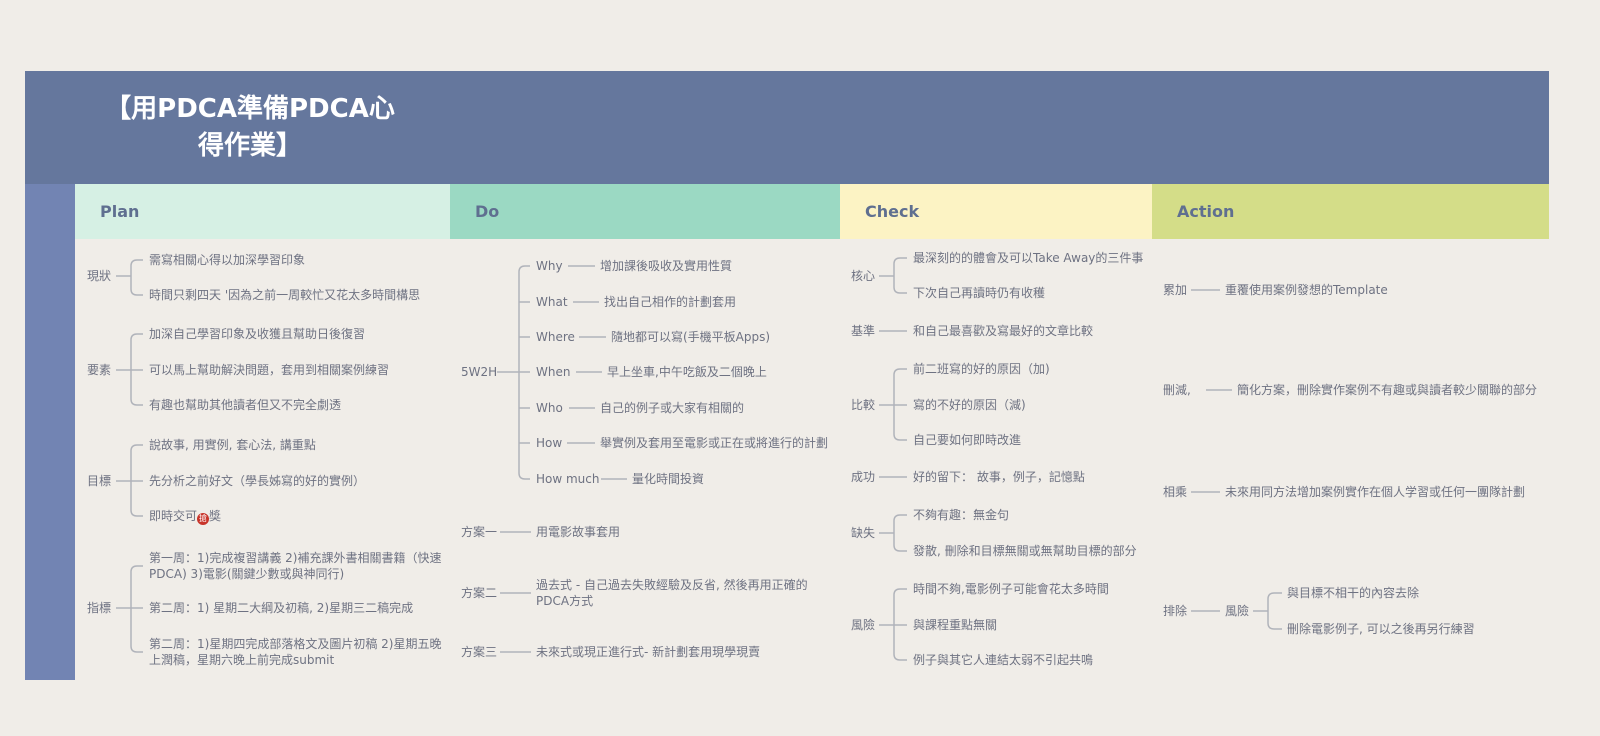  What do you see at coordinates (99, 370) in the screenshot?
I see `plan-group-label: 要素` at bounding box center [99, 370].